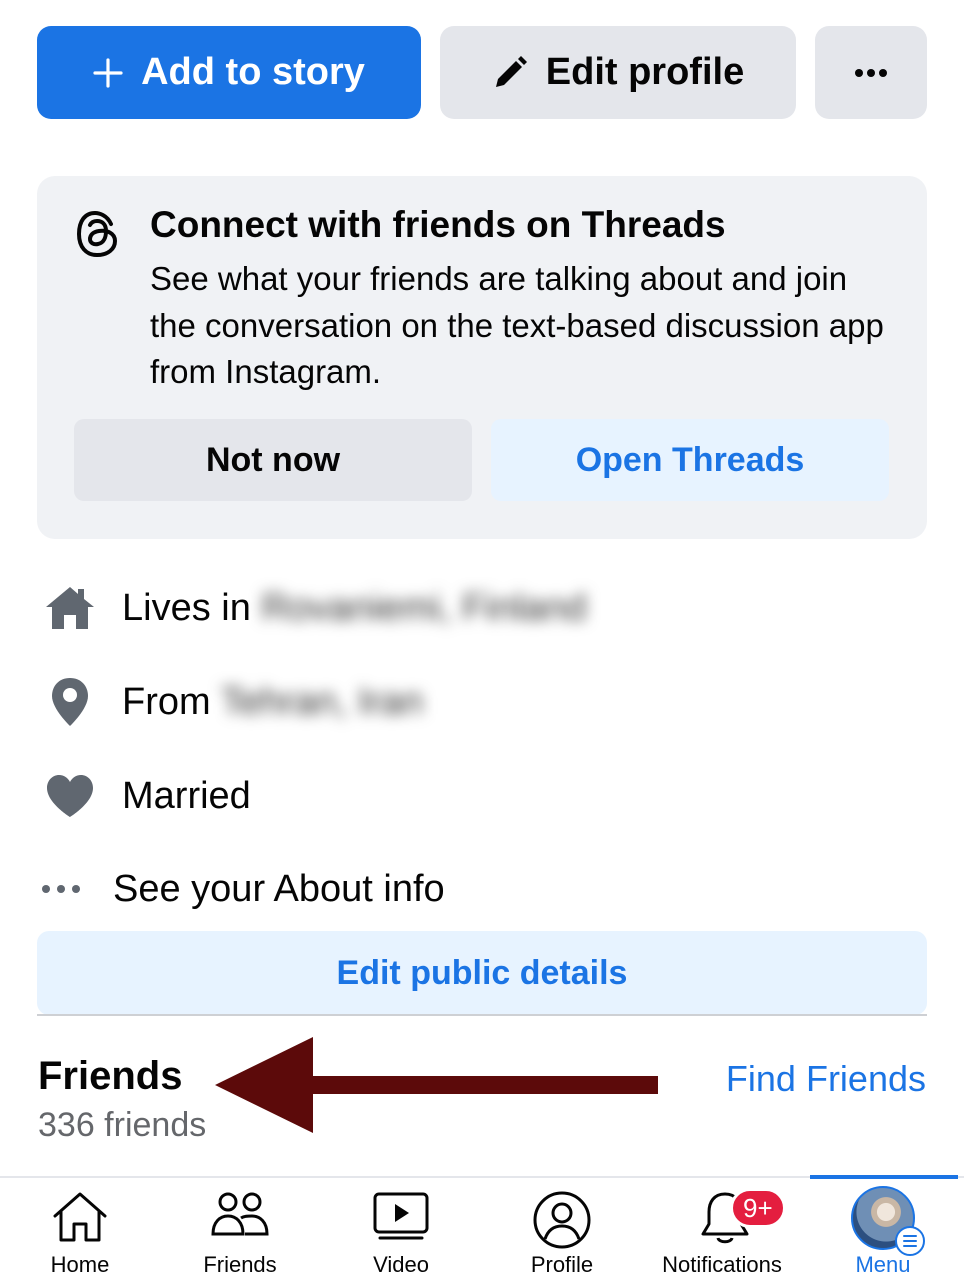  I want to click on video-icon, so click(401, 1216).